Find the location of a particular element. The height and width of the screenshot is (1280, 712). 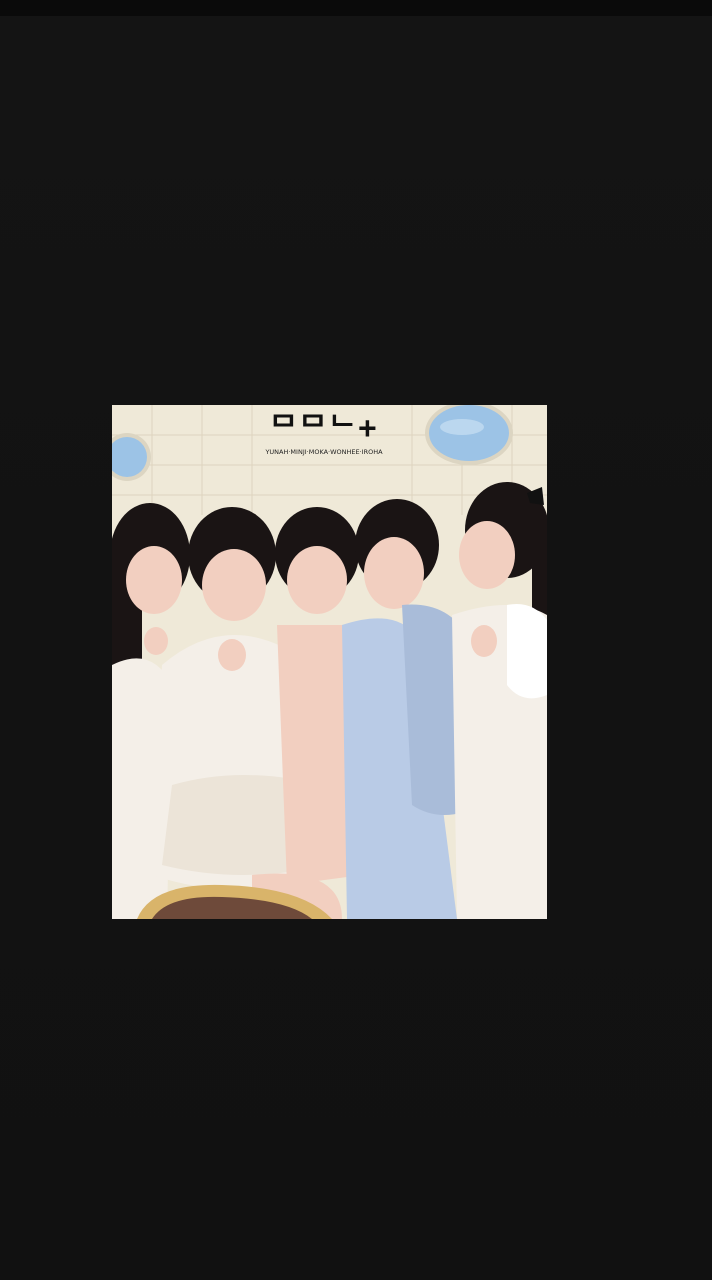

logo-mark: ᄆᄆᄂ+ is located at coordinates (324, 428).